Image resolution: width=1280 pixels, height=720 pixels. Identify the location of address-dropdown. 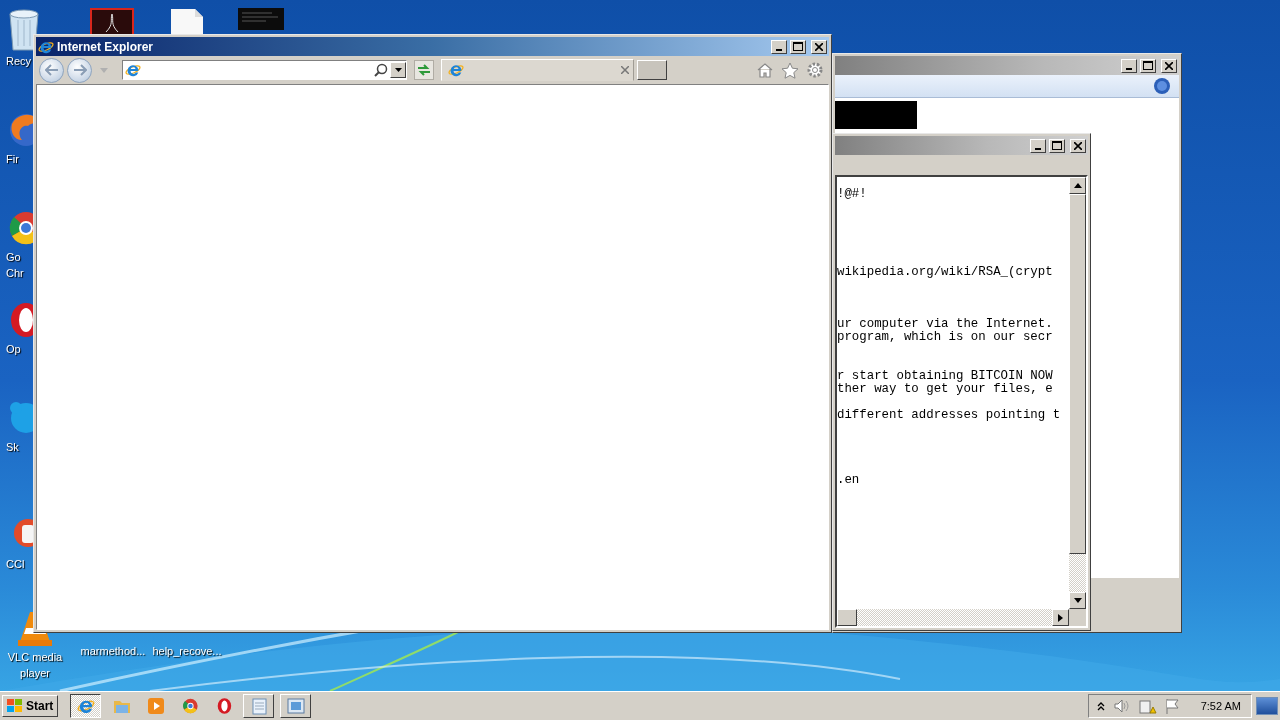
(398, 70).